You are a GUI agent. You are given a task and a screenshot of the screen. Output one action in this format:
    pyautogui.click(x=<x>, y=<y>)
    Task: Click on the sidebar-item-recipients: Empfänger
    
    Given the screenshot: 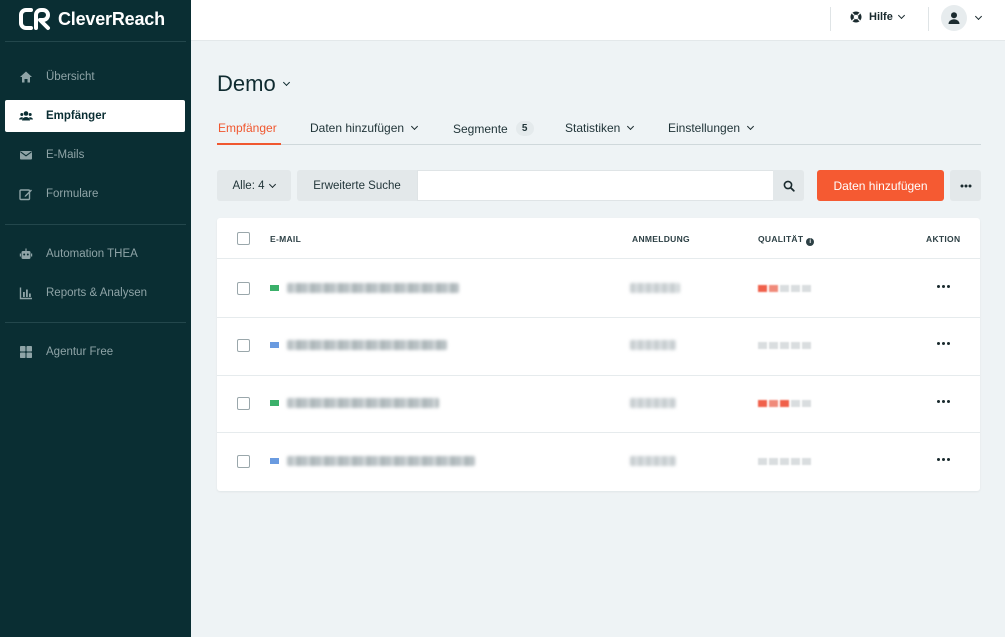 What is the action you would take?
    pyautogui.click(x=95, y=116)
    